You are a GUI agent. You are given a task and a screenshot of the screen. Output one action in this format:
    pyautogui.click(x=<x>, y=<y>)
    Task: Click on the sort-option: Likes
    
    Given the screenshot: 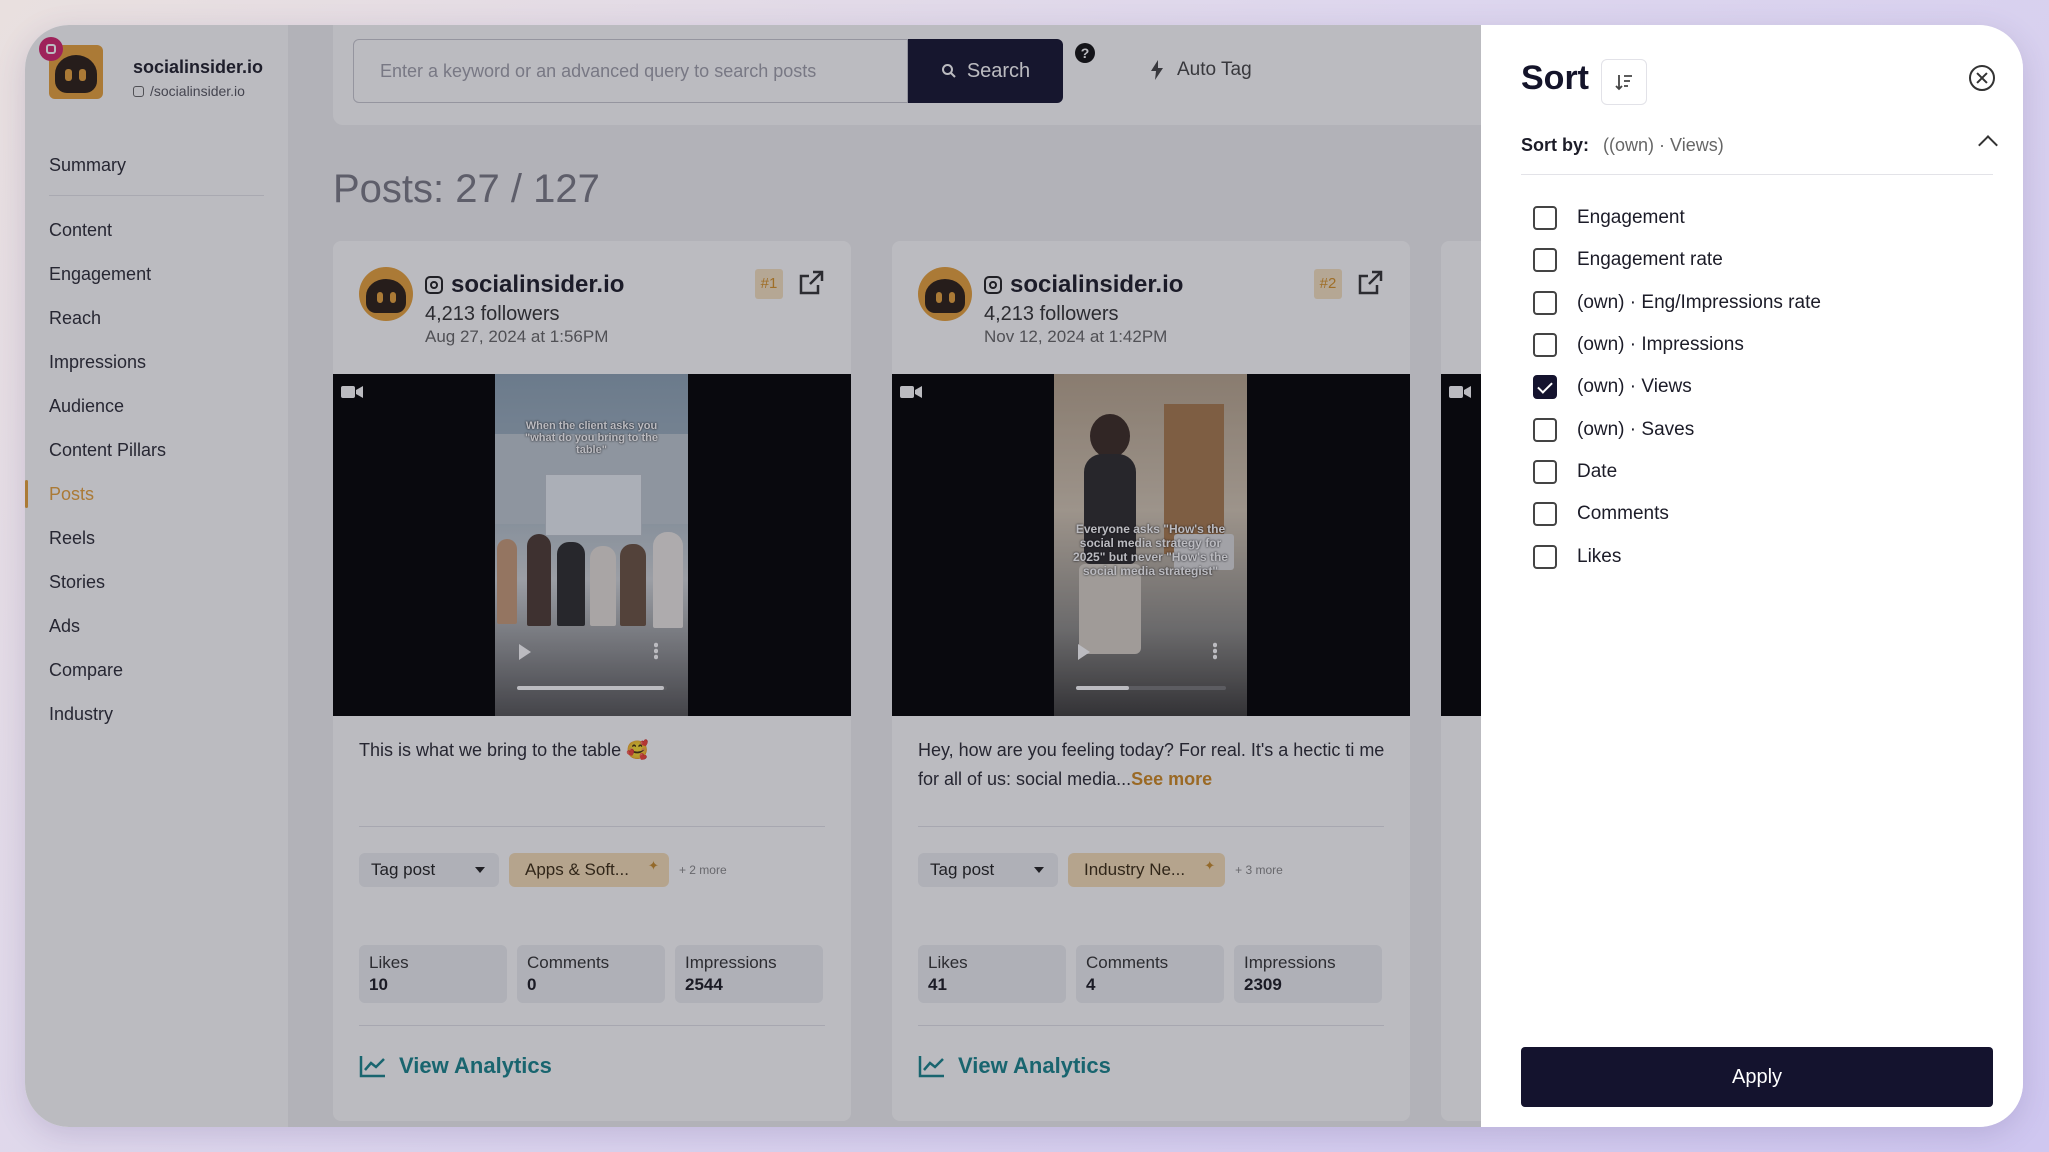 What is the action you would take?
    pyautogui.click(x=1677, y=556)
    